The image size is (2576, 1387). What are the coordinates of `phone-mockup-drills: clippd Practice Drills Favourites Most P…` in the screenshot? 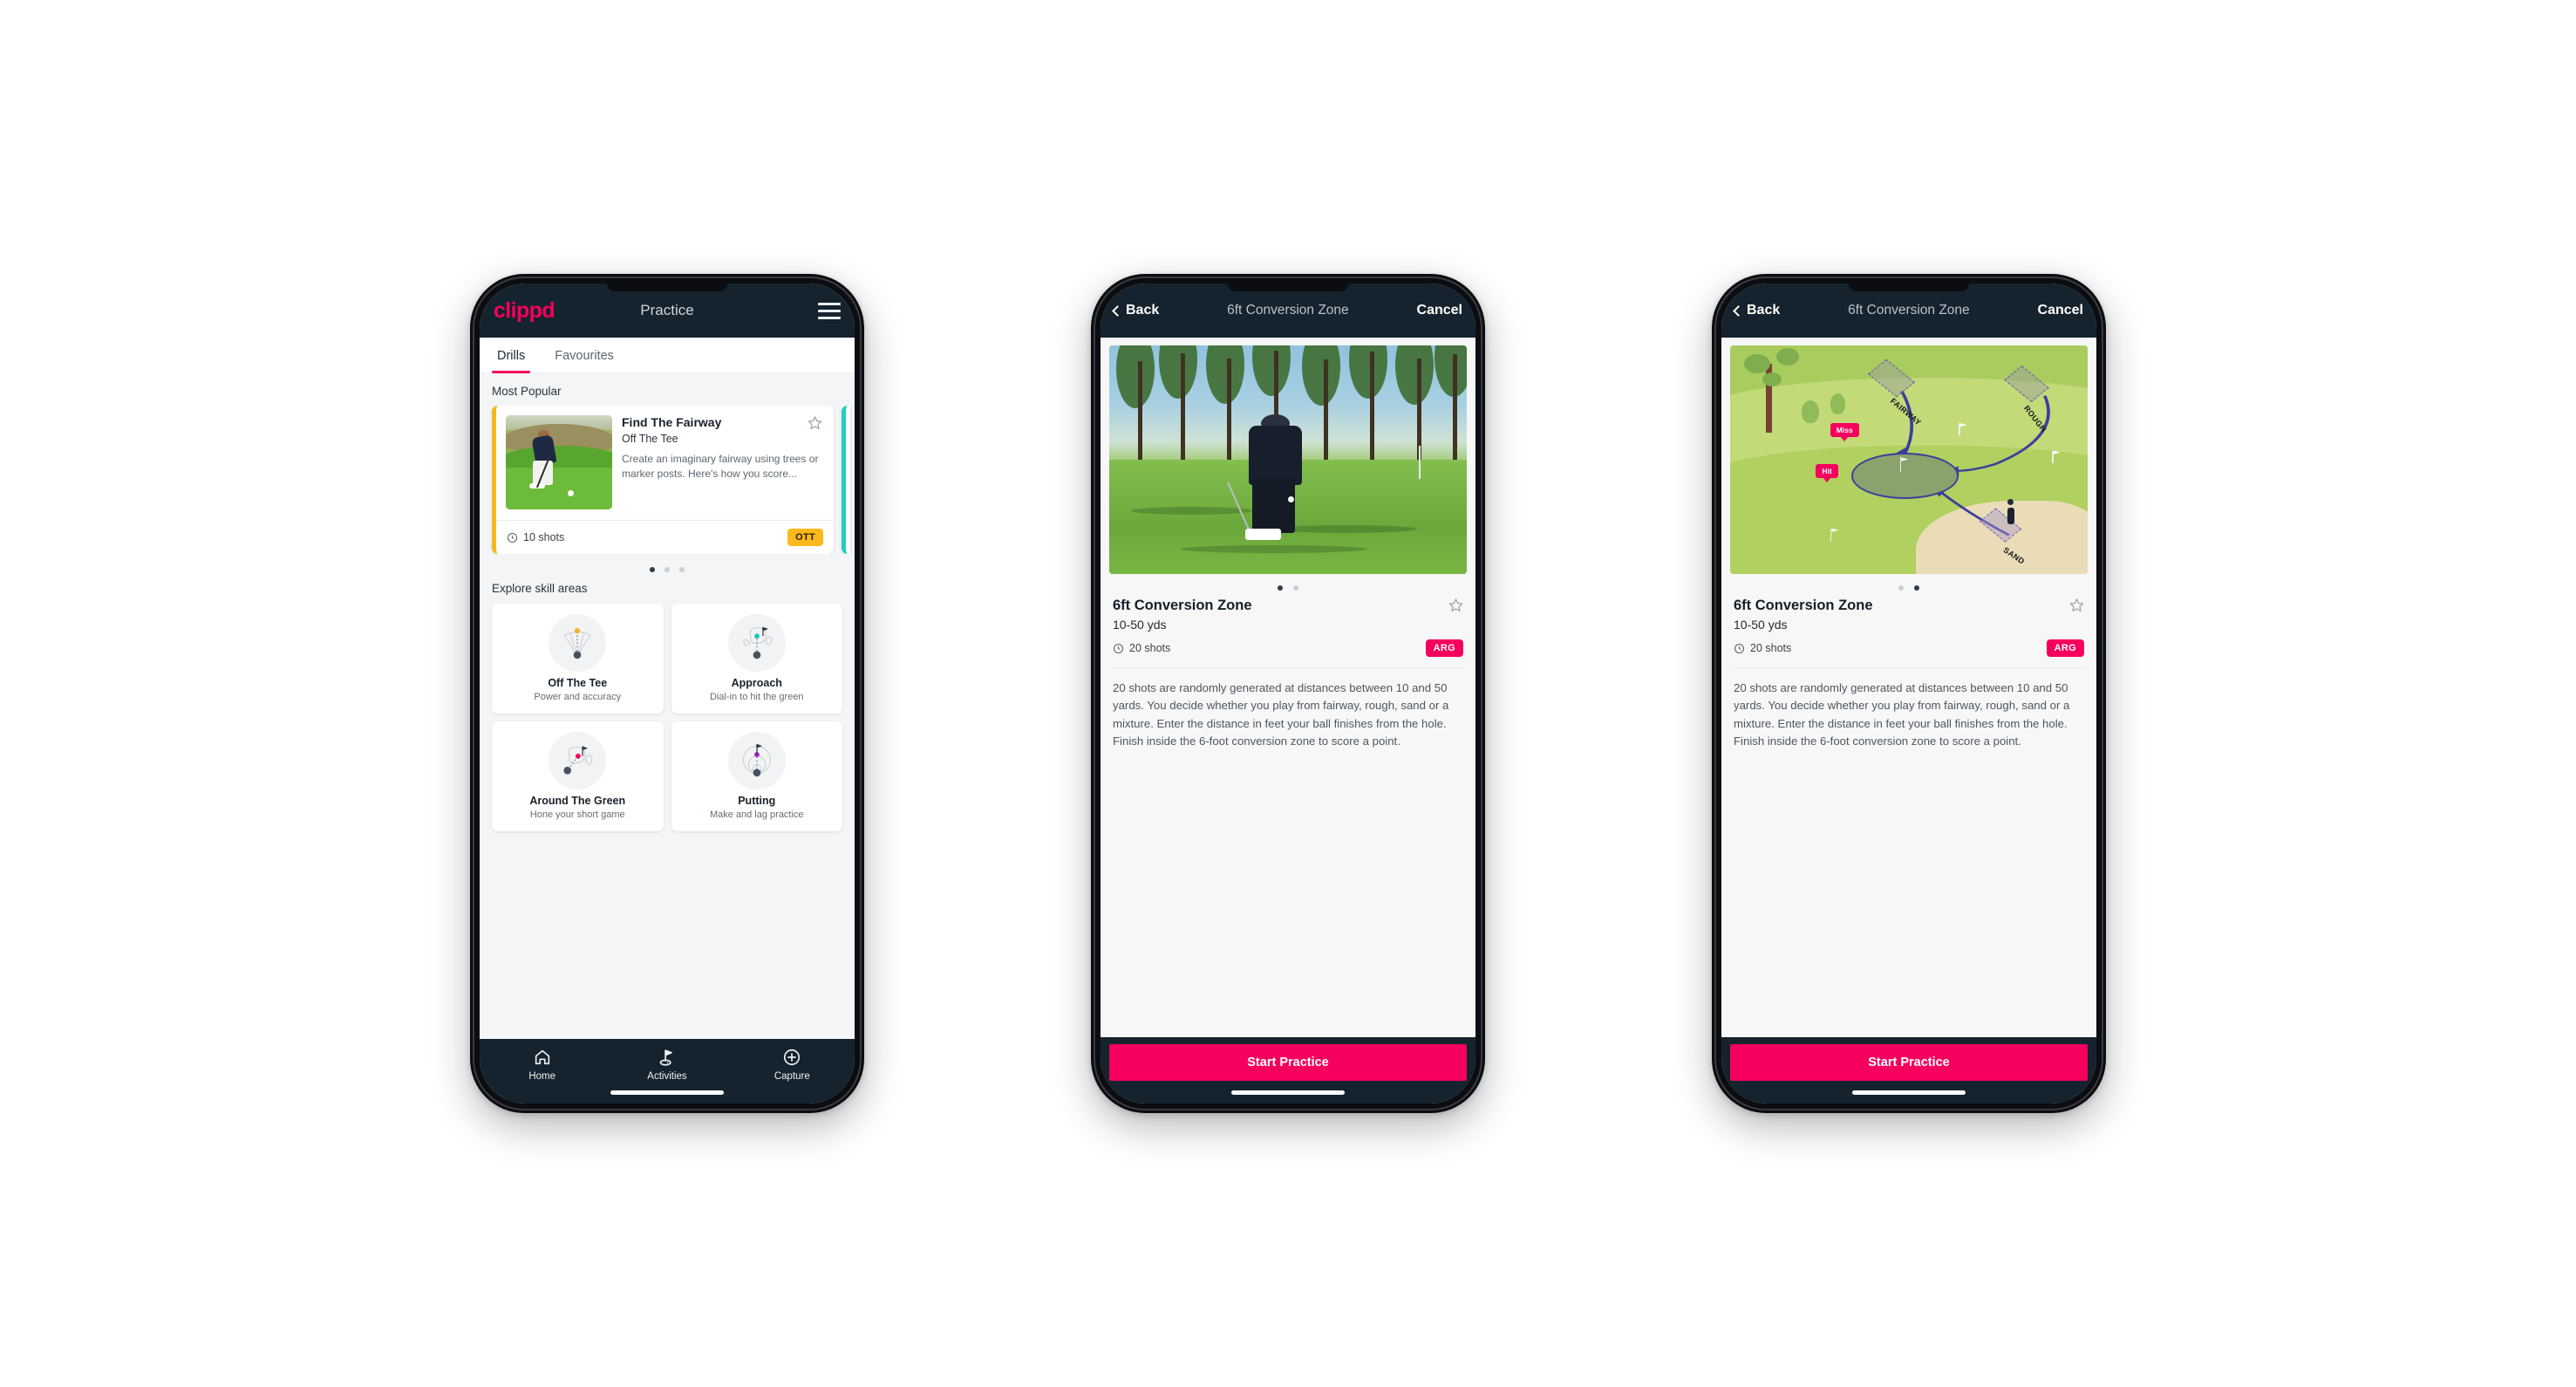 It's located at (667, 693).